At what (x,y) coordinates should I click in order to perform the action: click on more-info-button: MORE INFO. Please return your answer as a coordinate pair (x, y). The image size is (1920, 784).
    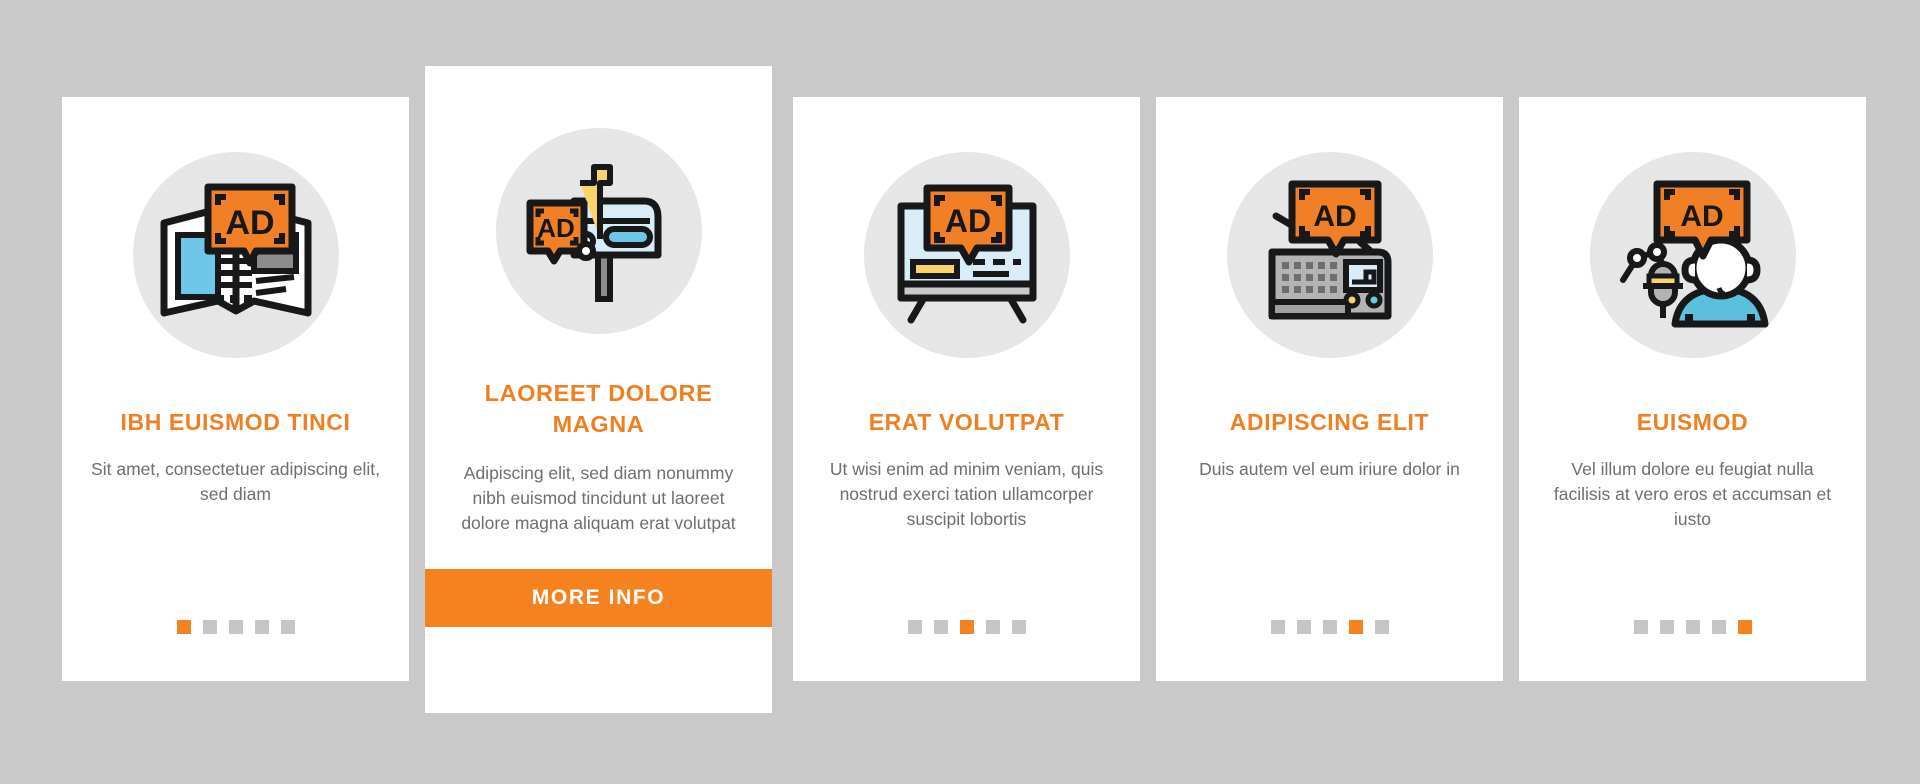
    Looking at the image, I should click on (598, 598).